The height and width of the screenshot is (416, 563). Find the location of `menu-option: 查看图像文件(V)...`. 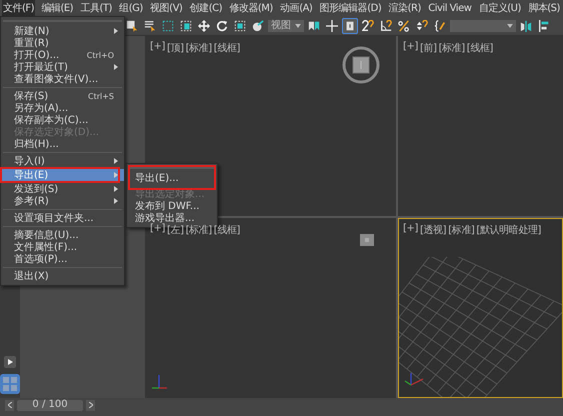

menu-option: 查看图像文件(V)... is located at coordinates (62, 79).